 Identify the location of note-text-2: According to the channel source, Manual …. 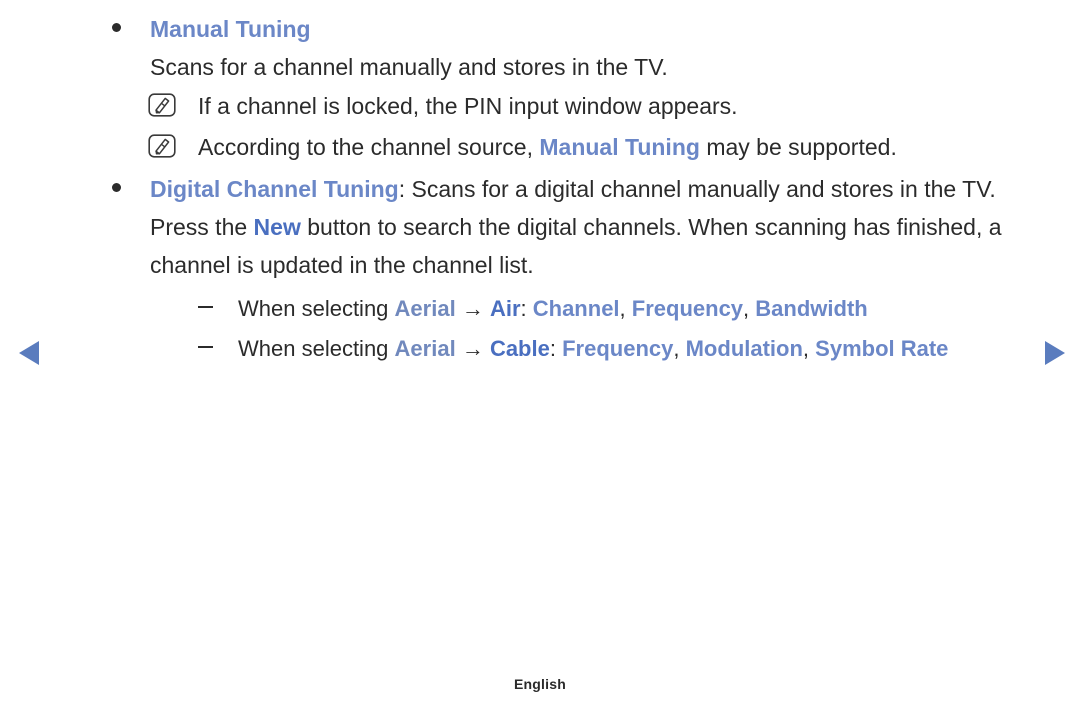
(609, 147).